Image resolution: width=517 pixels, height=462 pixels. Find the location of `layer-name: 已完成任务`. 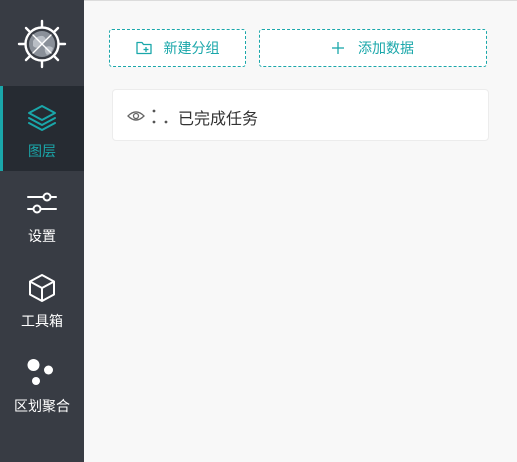

layer-name: 已完成任务 is located at coordinates (218, 118).